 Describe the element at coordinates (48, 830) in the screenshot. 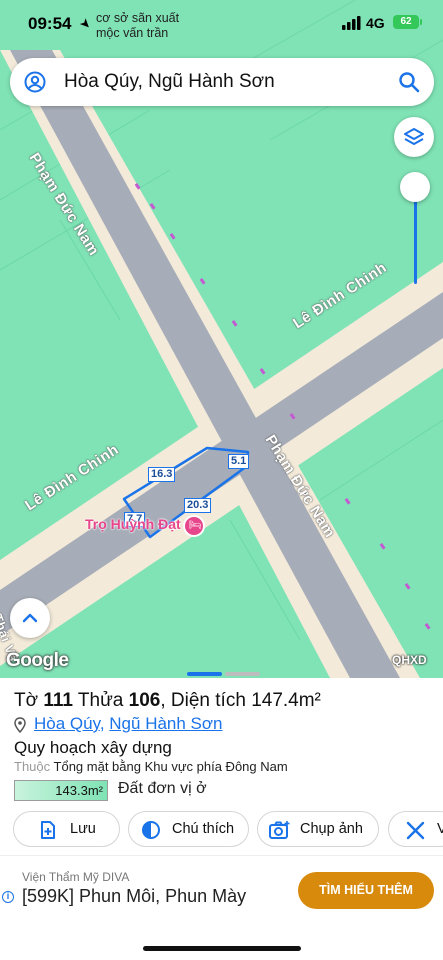

I see `save-plus-icon` at that location.